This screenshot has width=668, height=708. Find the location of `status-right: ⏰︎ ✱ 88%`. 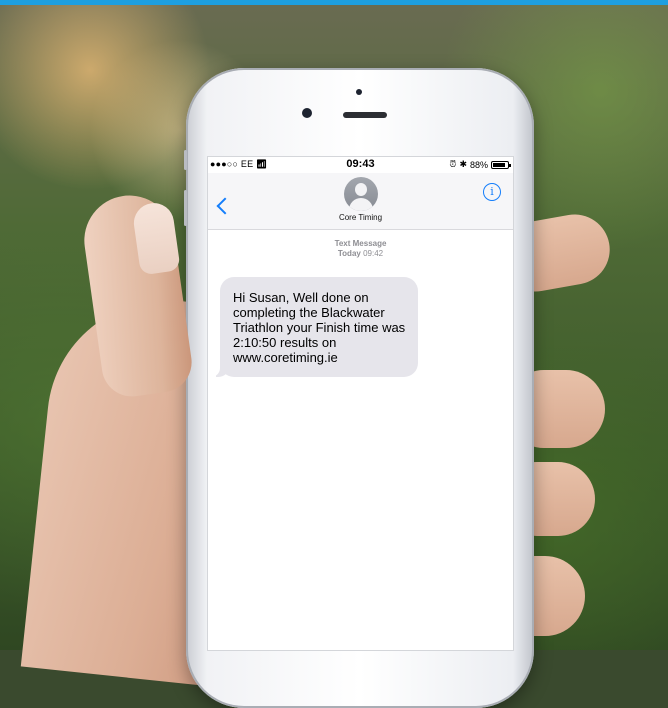

status-right: ⏰︎ ✱ 88% is located at coordinates (480, 164).